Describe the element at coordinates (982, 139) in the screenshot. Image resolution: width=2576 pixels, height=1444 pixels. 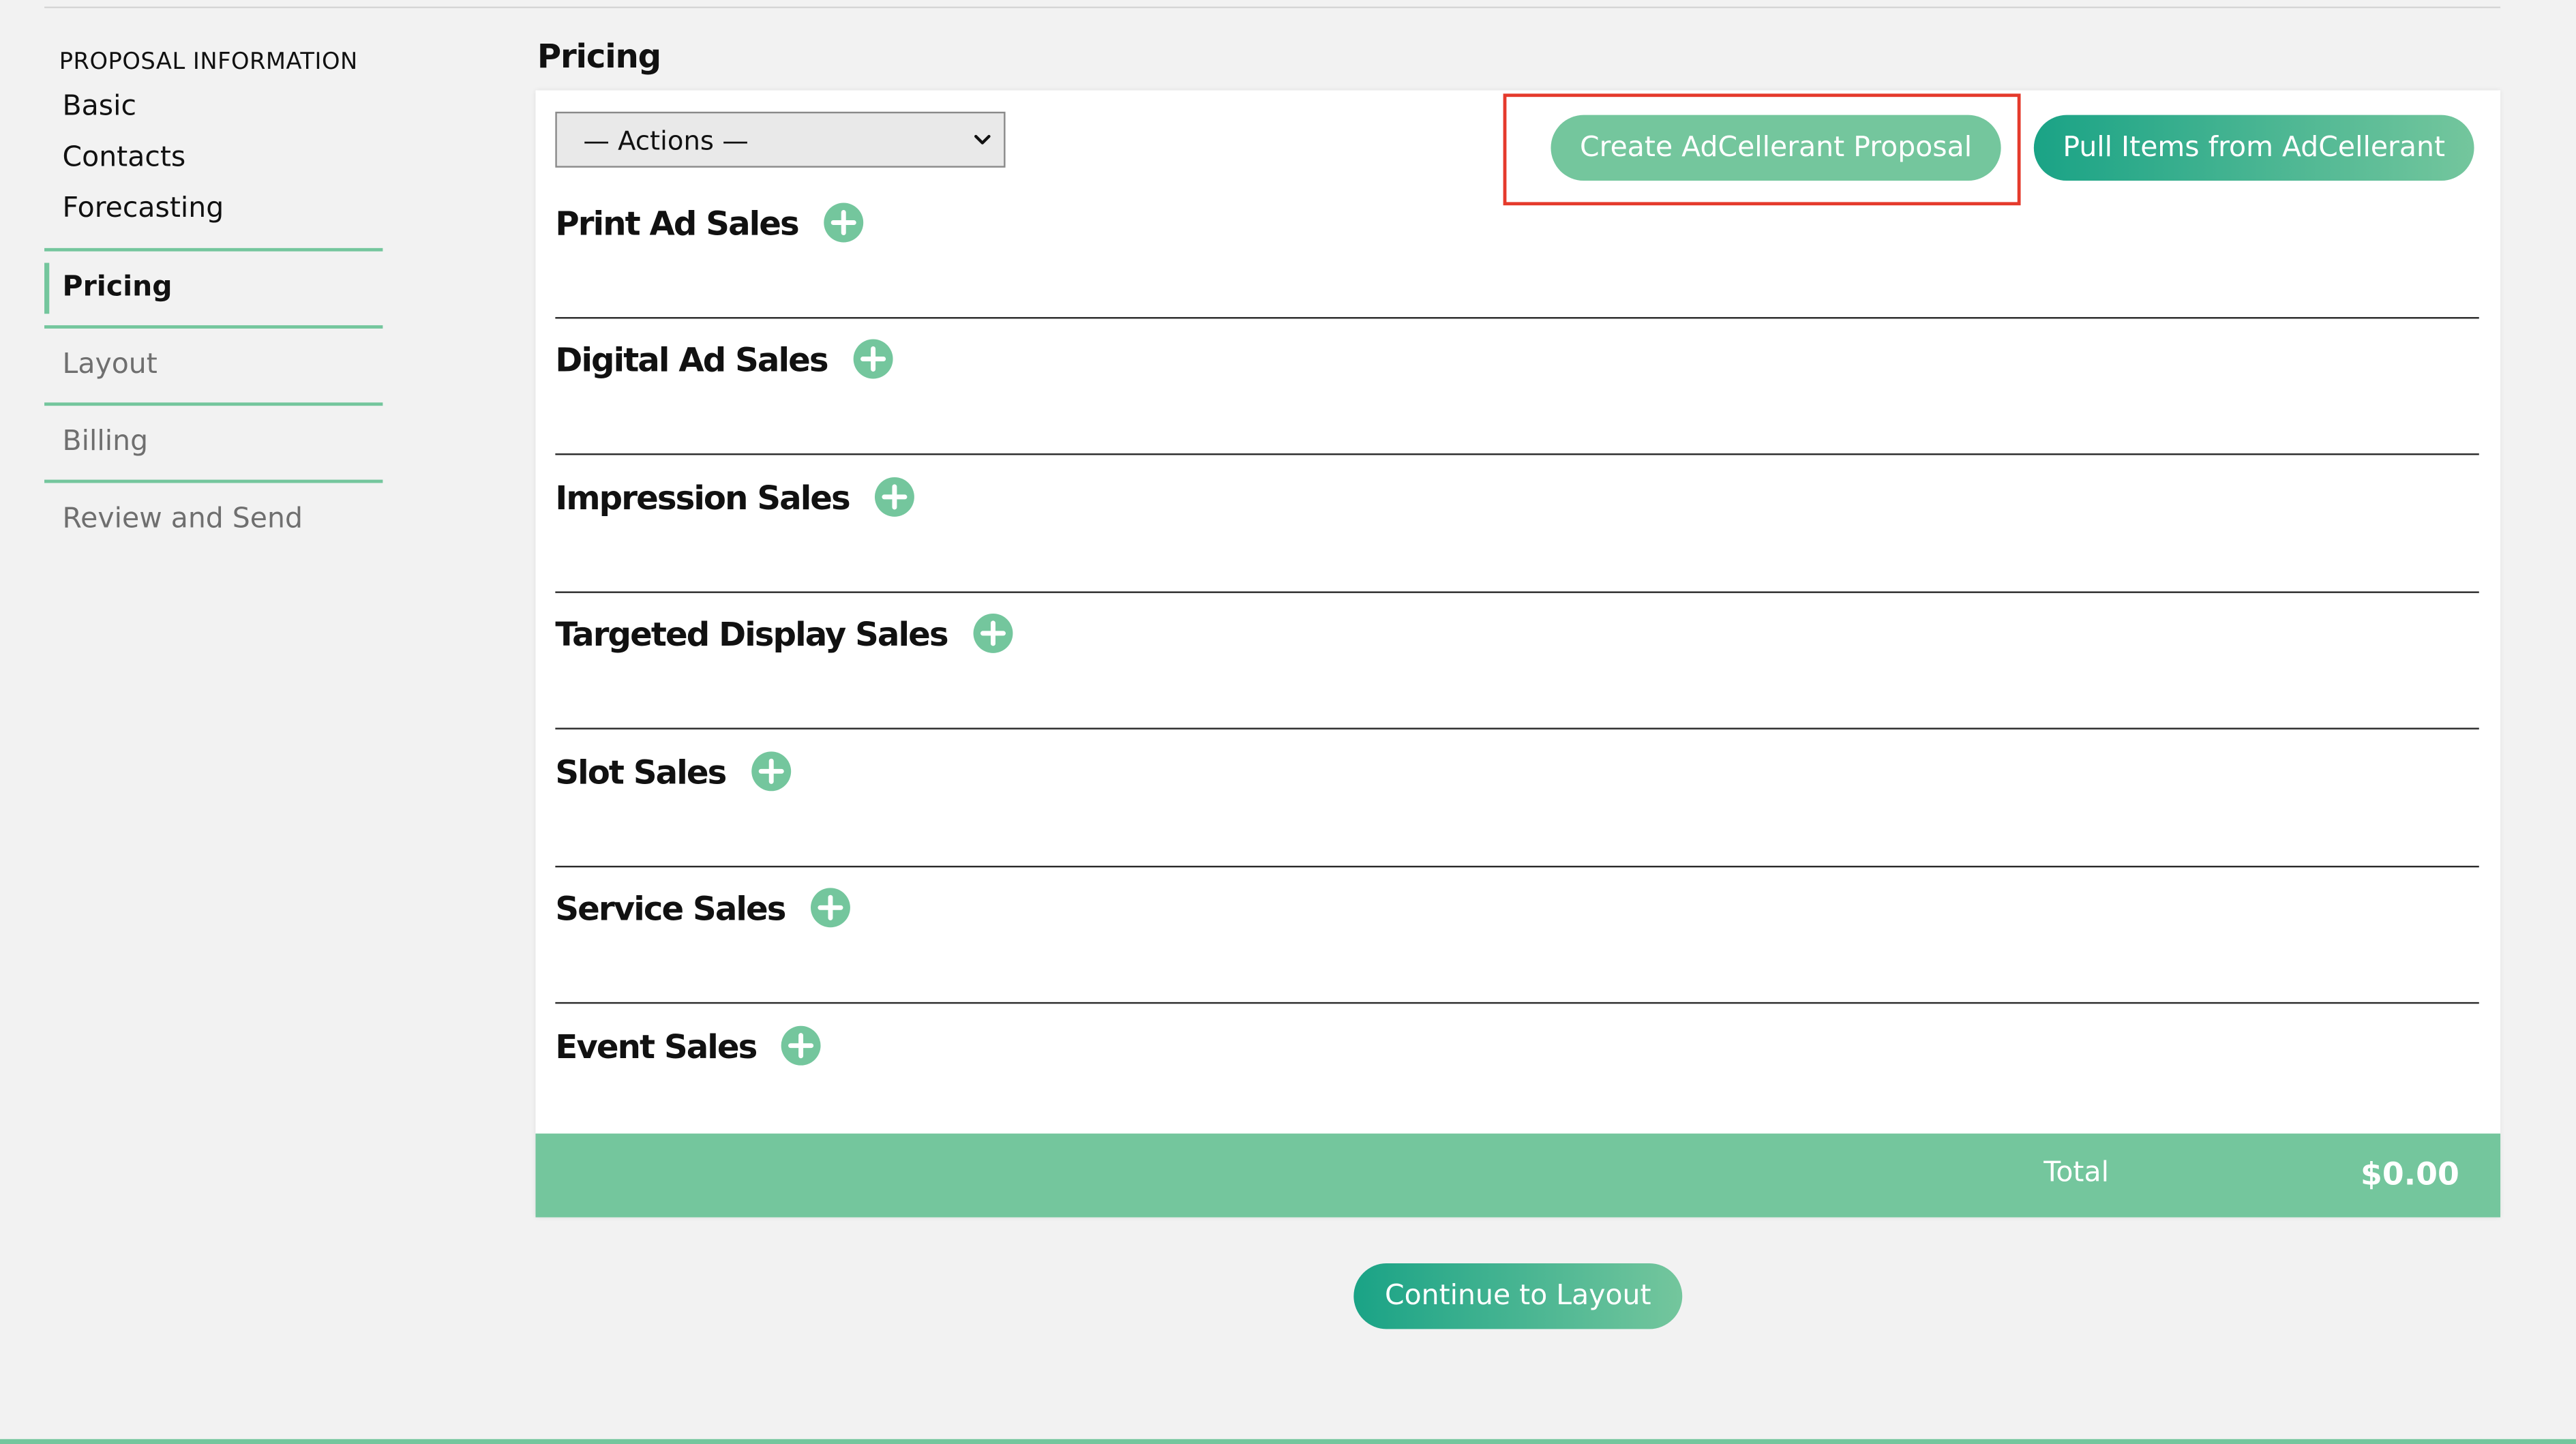
I see `chevron-down-icon` at that location.